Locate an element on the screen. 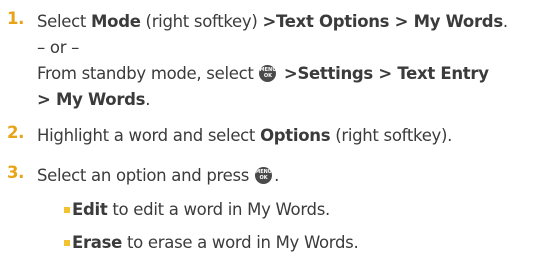 The width and height of the screenshot is (547, 274). edit-label: Edit is located at coordinates (90, 209).